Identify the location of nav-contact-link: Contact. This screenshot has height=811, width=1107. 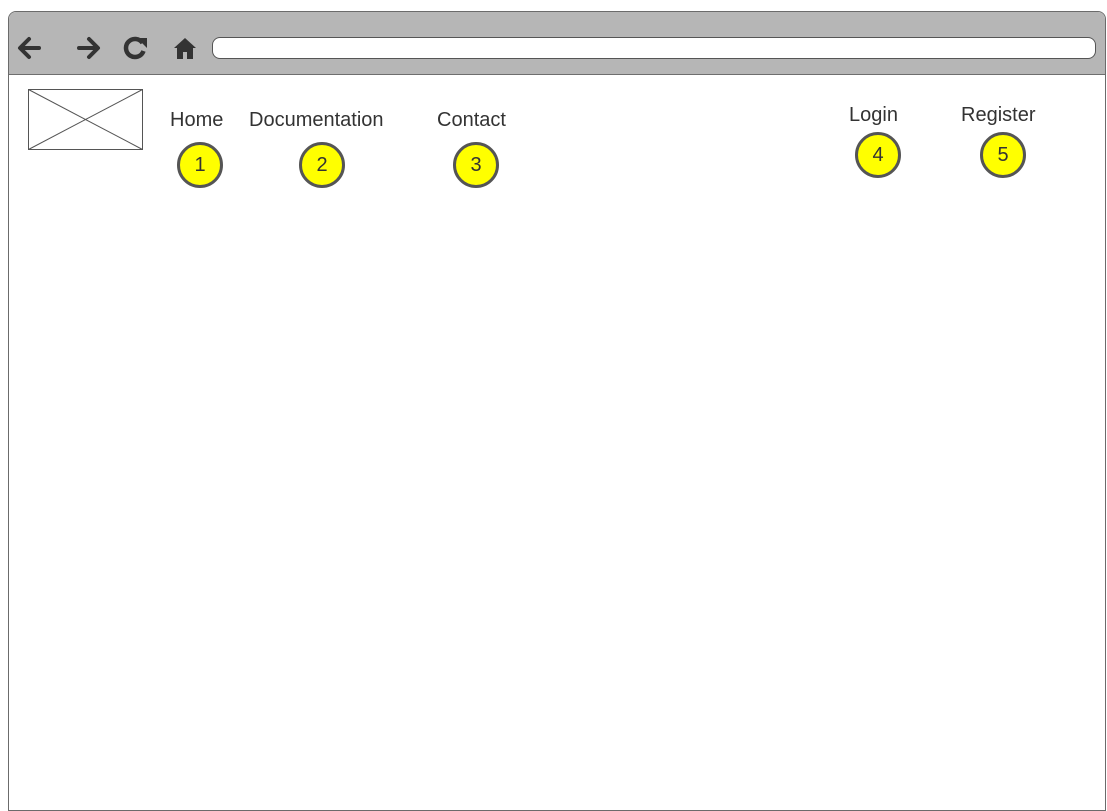
(471, 120).